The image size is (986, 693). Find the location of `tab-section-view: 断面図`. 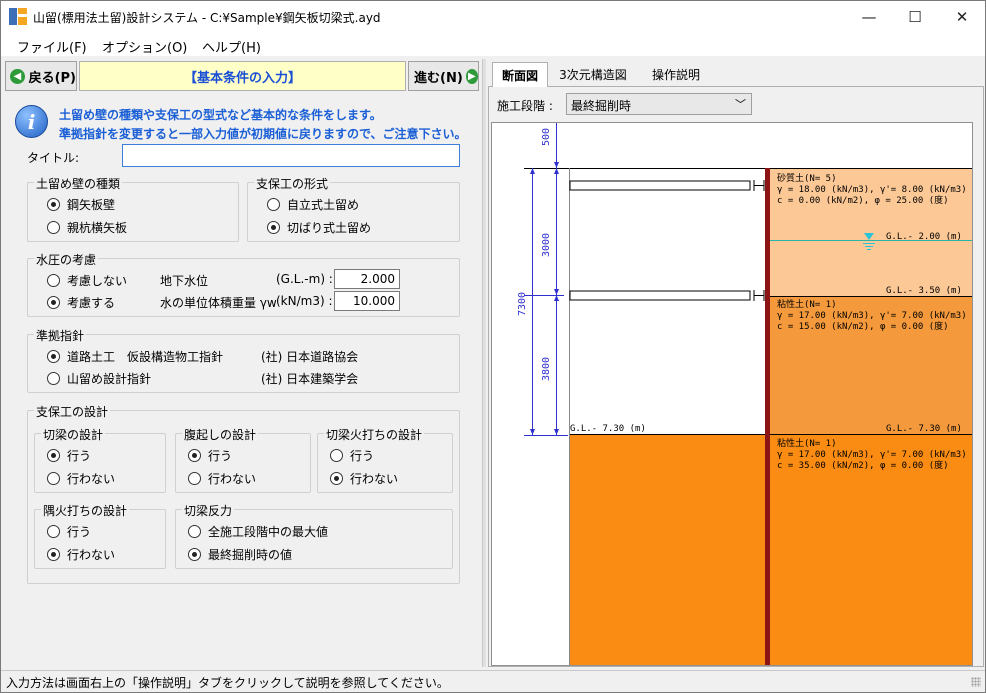

tab-section-view: 断面図 is located at coordinates (520, 74).